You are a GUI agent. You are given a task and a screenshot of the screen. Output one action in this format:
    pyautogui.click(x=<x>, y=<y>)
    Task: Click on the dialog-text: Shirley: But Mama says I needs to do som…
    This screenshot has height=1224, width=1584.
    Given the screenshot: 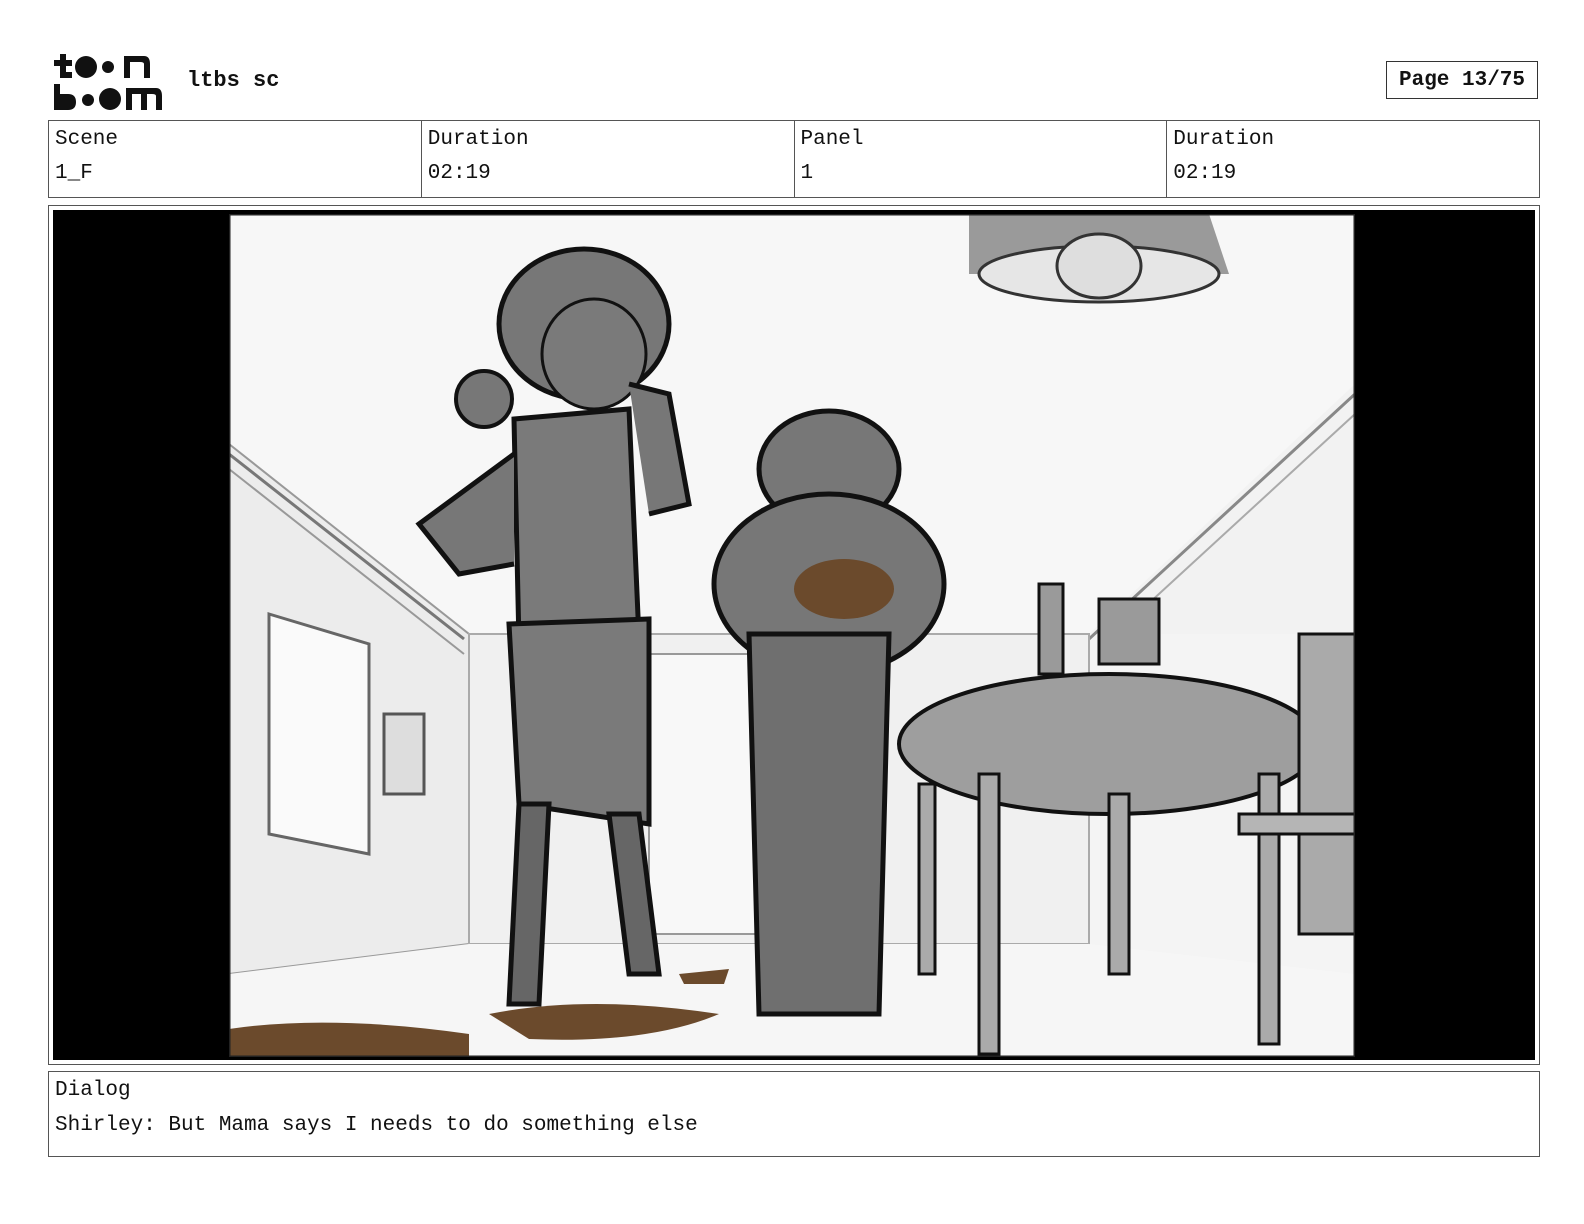 What is the action you would take?
    pyautogui.click(x=376, y=1125)
    